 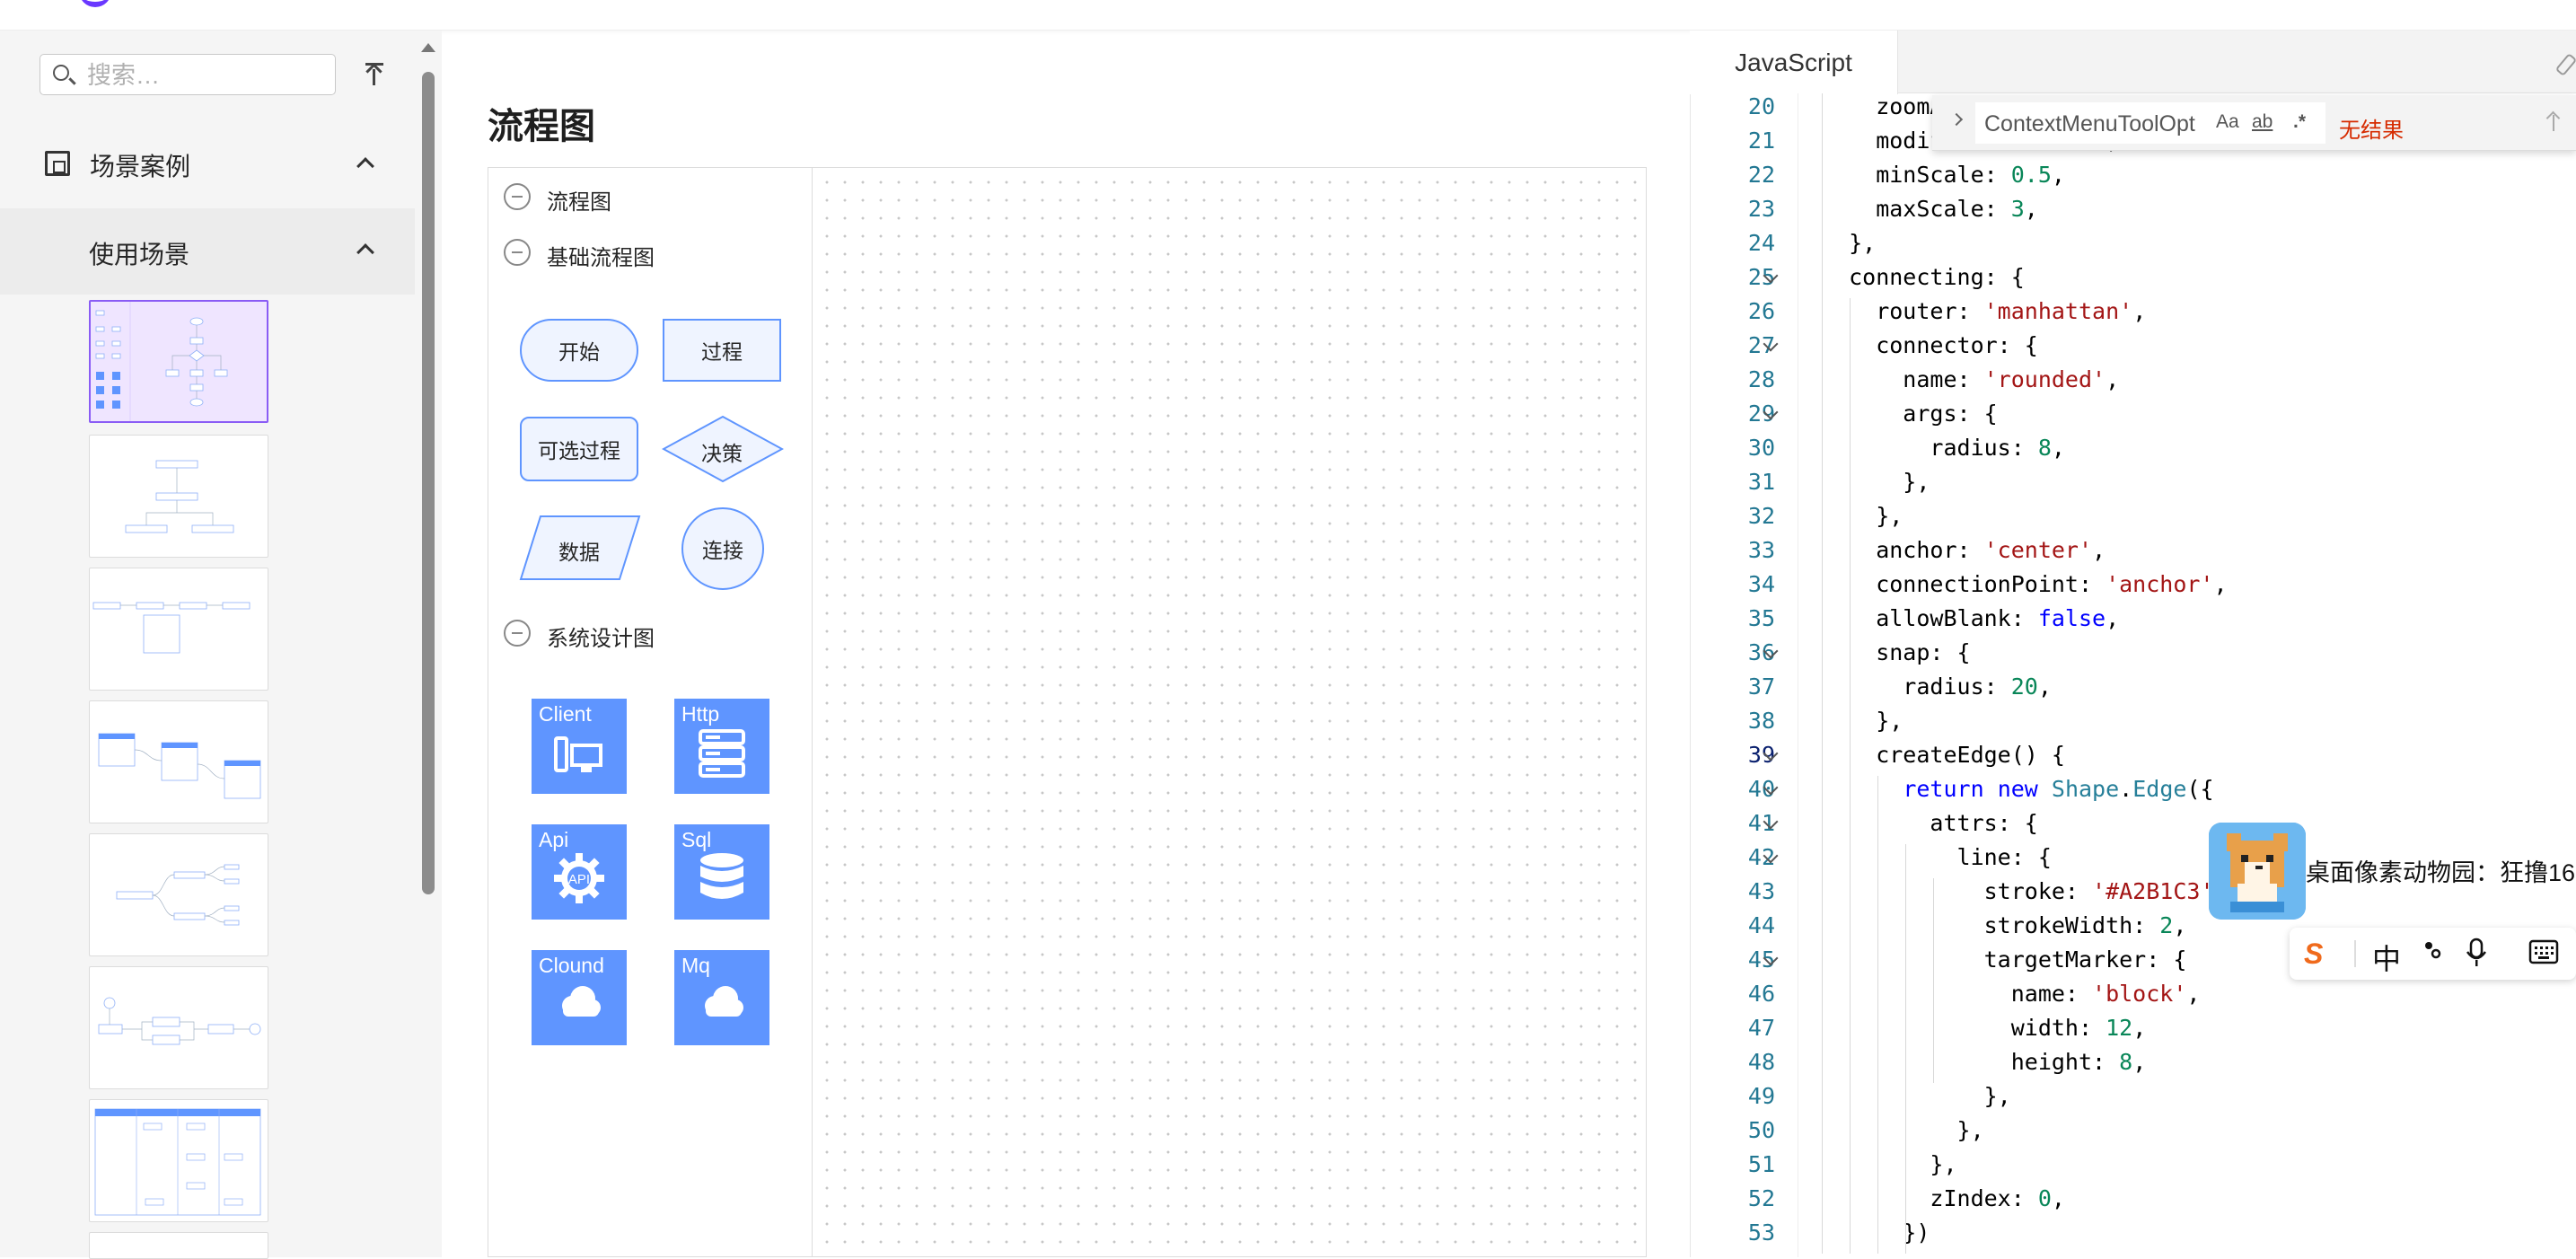 I want to click on line-number: 51, so click(x=1761, y=1164).